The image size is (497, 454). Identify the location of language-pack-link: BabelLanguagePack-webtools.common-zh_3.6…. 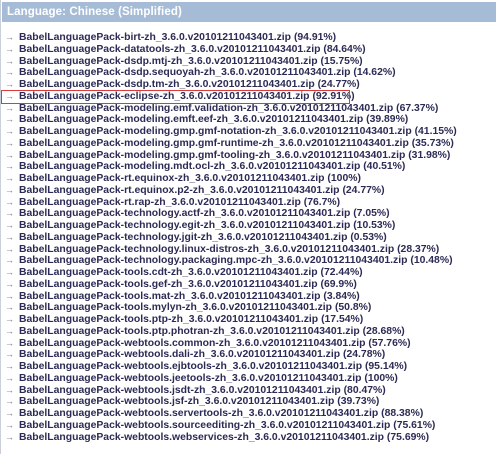
(192, 343).